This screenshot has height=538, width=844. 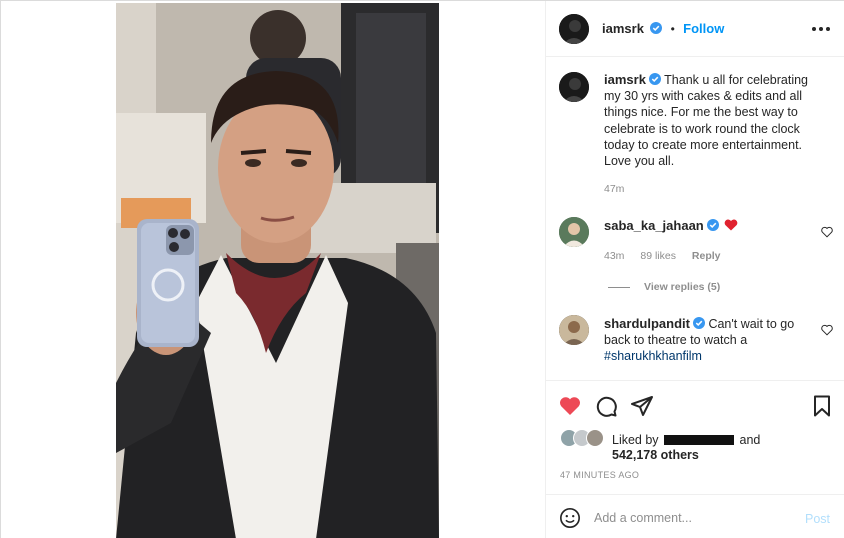 What do you see at coordinates (703, 28) in the screenshot?
I see `follow-button: Follow` at bounding box center [703, 28].